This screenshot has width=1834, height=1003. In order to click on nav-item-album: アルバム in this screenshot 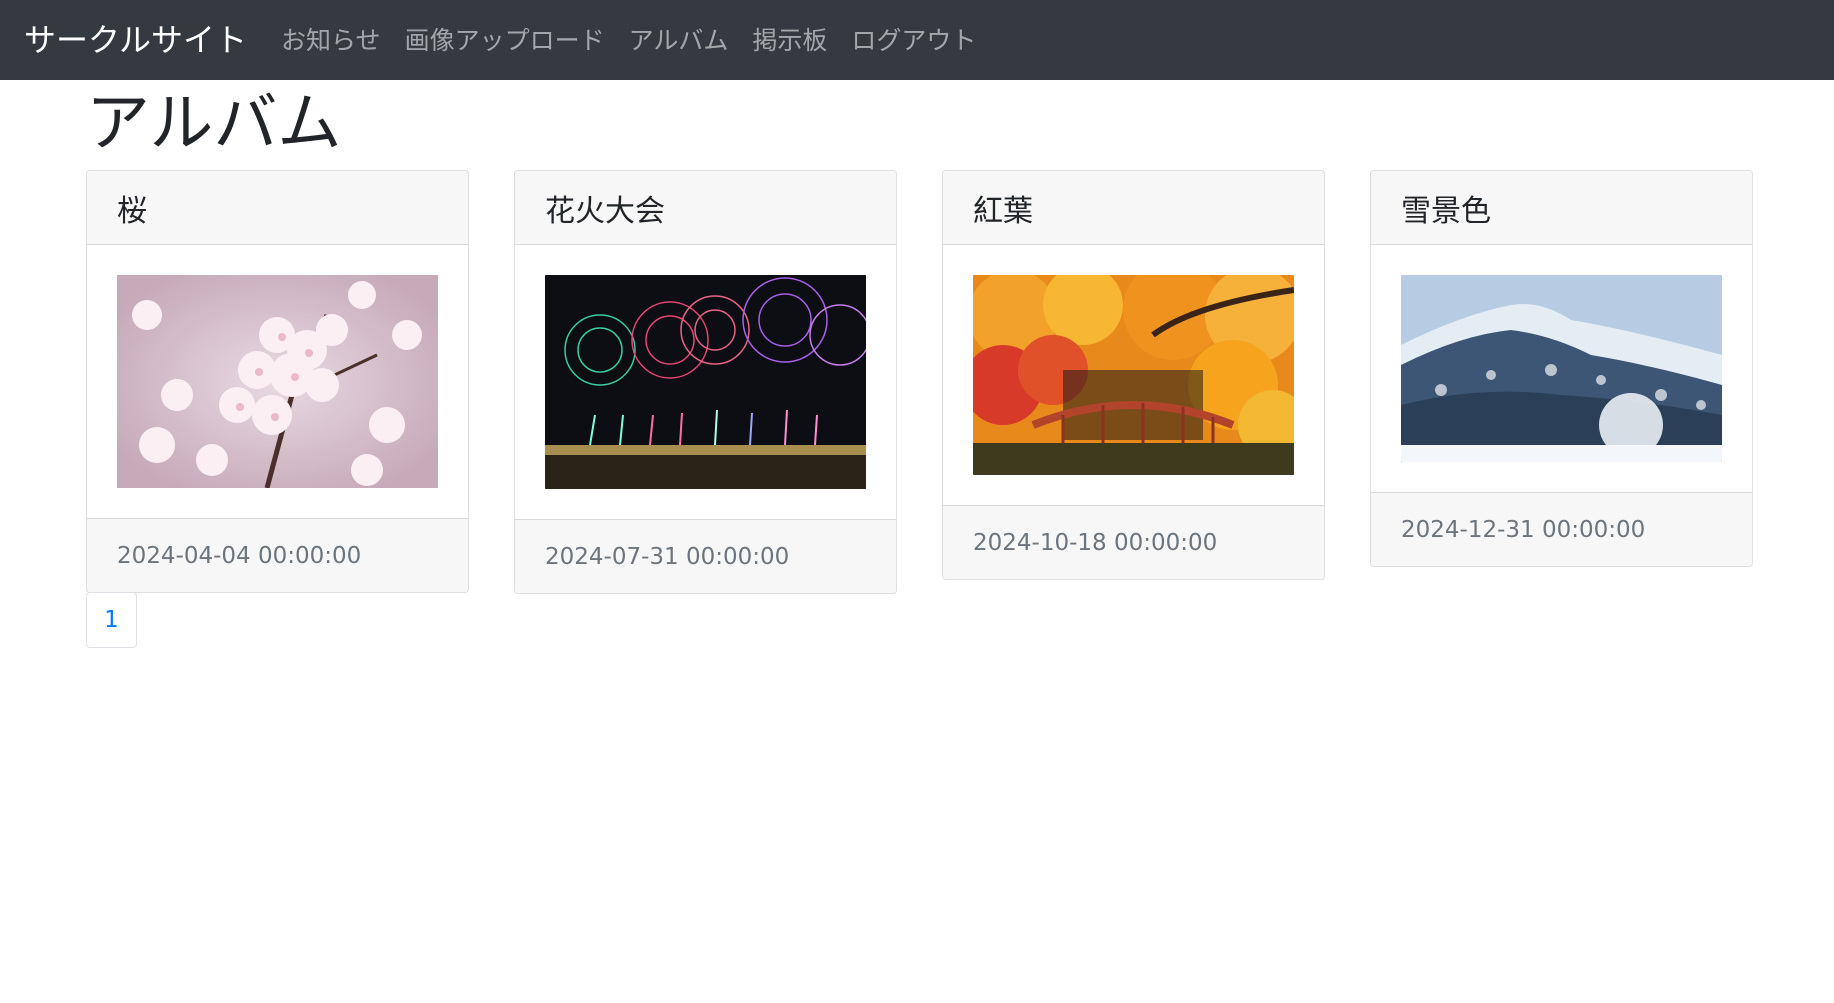, I will do `click(679, 40)`.